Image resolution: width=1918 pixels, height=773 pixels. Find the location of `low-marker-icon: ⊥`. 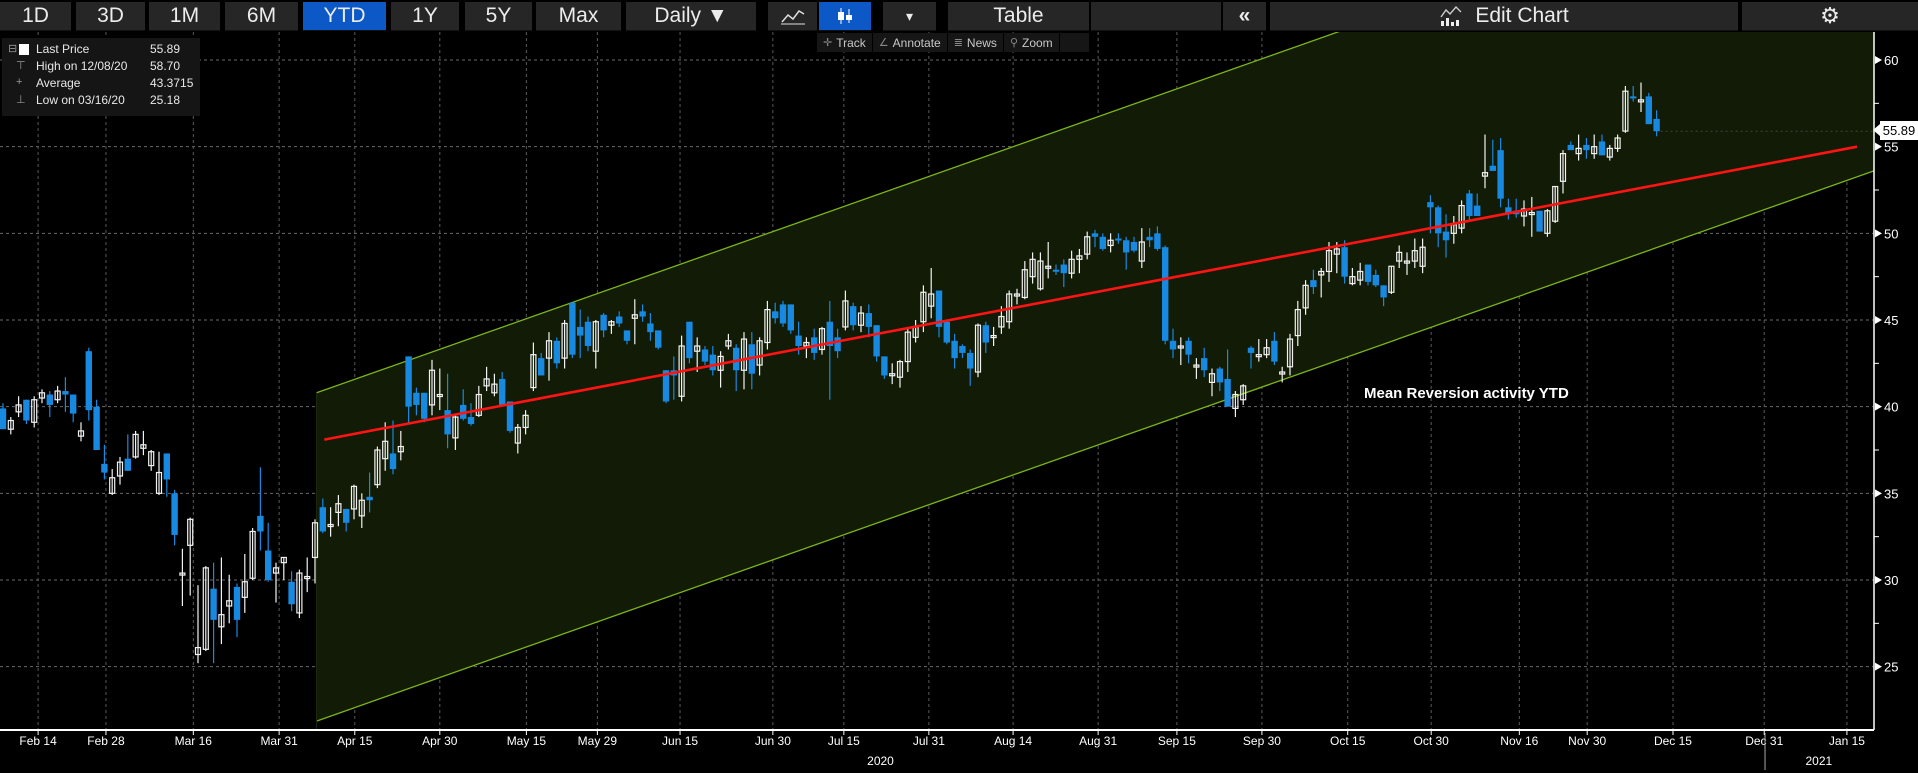

low-marker-icon: ⊥ is located at coordinates (21, 100).